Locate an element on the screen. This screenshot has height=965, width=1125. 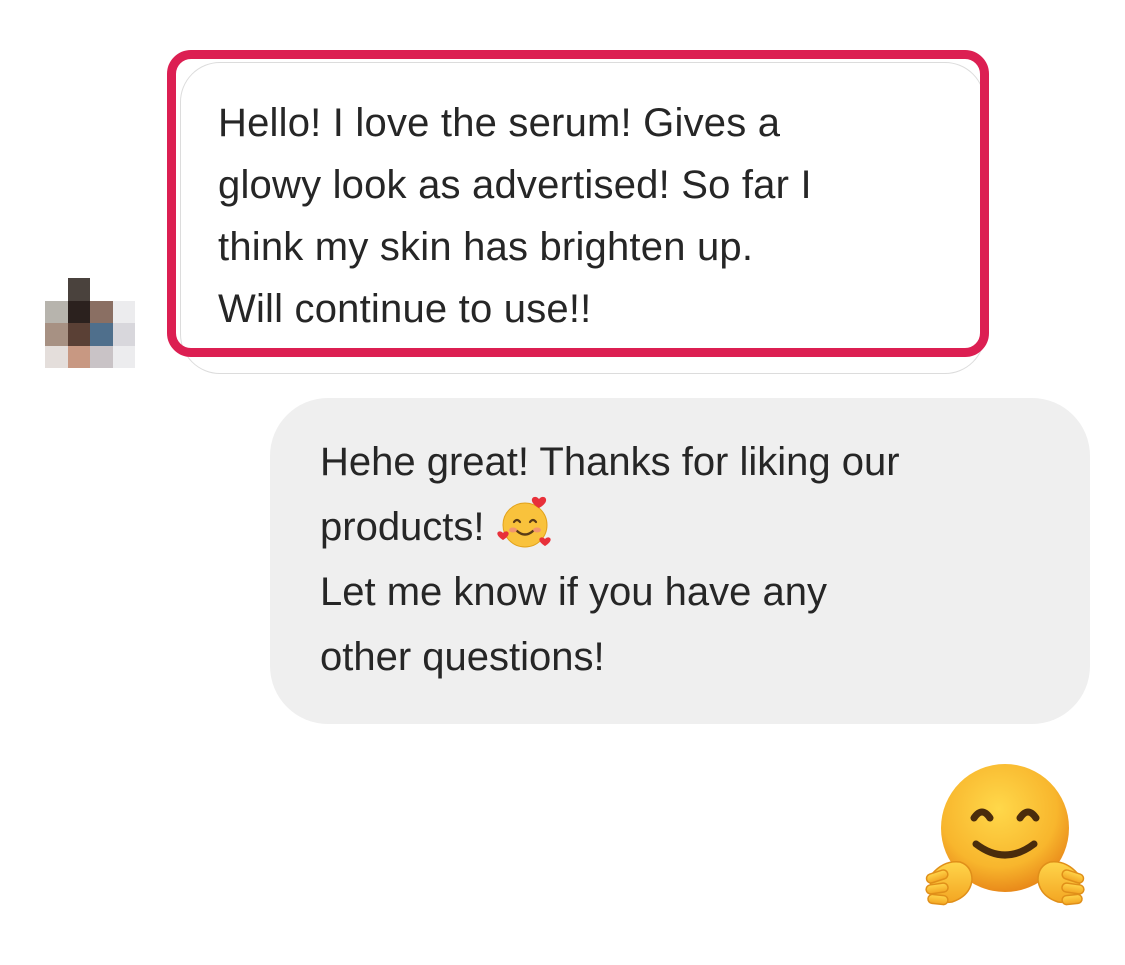
outgoing-line-with-emoji: products! is located at coordinates (690, 527).